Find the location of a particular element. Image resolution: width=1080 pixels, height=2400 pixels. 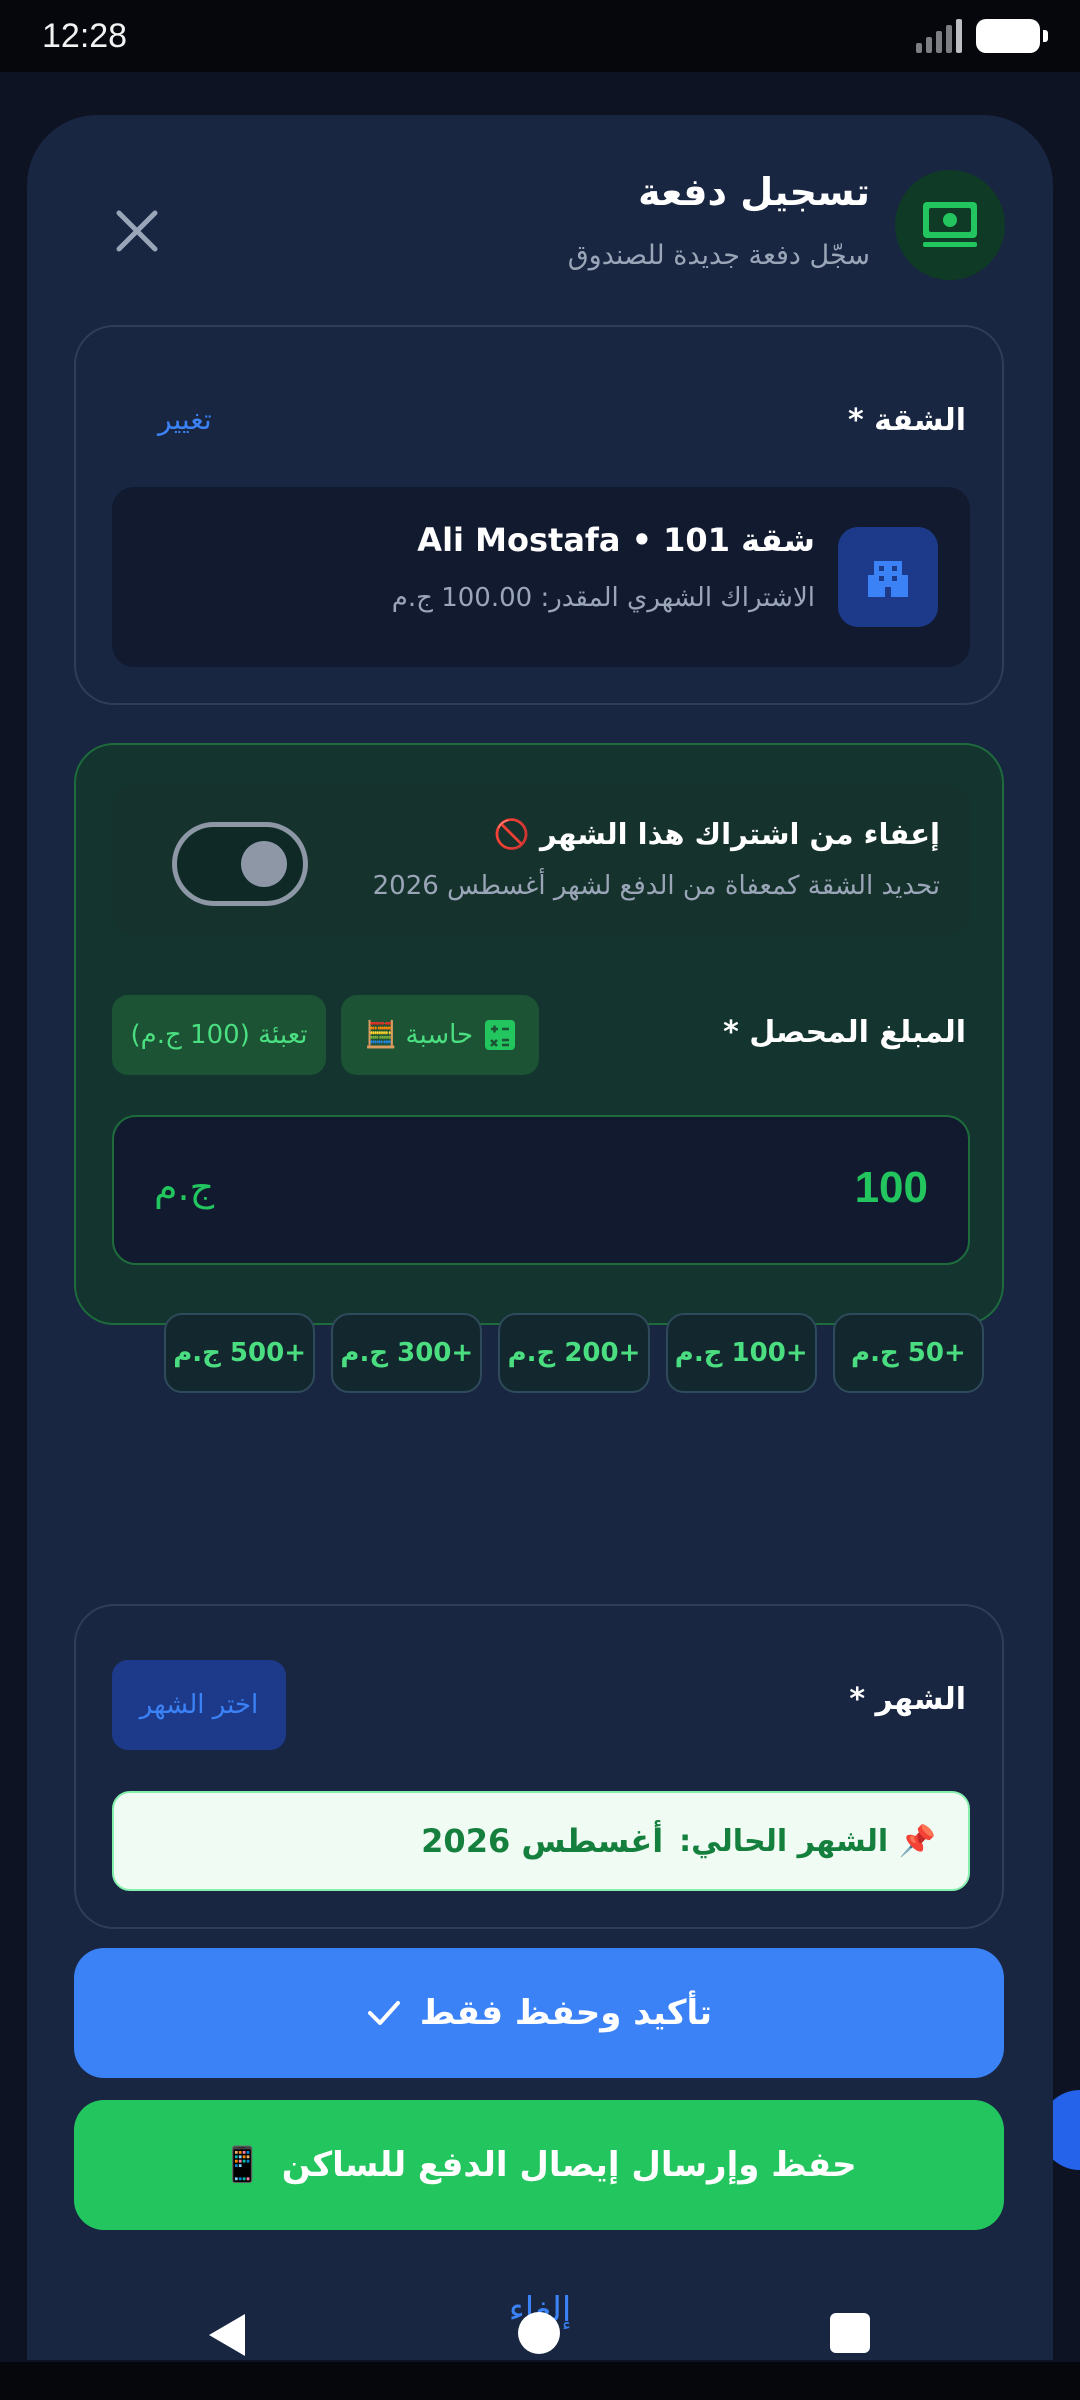

exemption-toggle is located at coordinates (240, 864).